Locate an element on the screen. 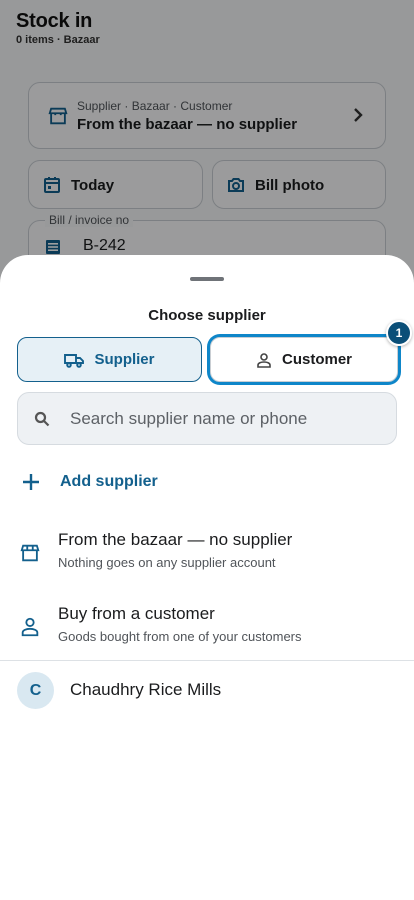 This screenshot has height=900, width=414. list-divider is located at coordinates (207, 660).